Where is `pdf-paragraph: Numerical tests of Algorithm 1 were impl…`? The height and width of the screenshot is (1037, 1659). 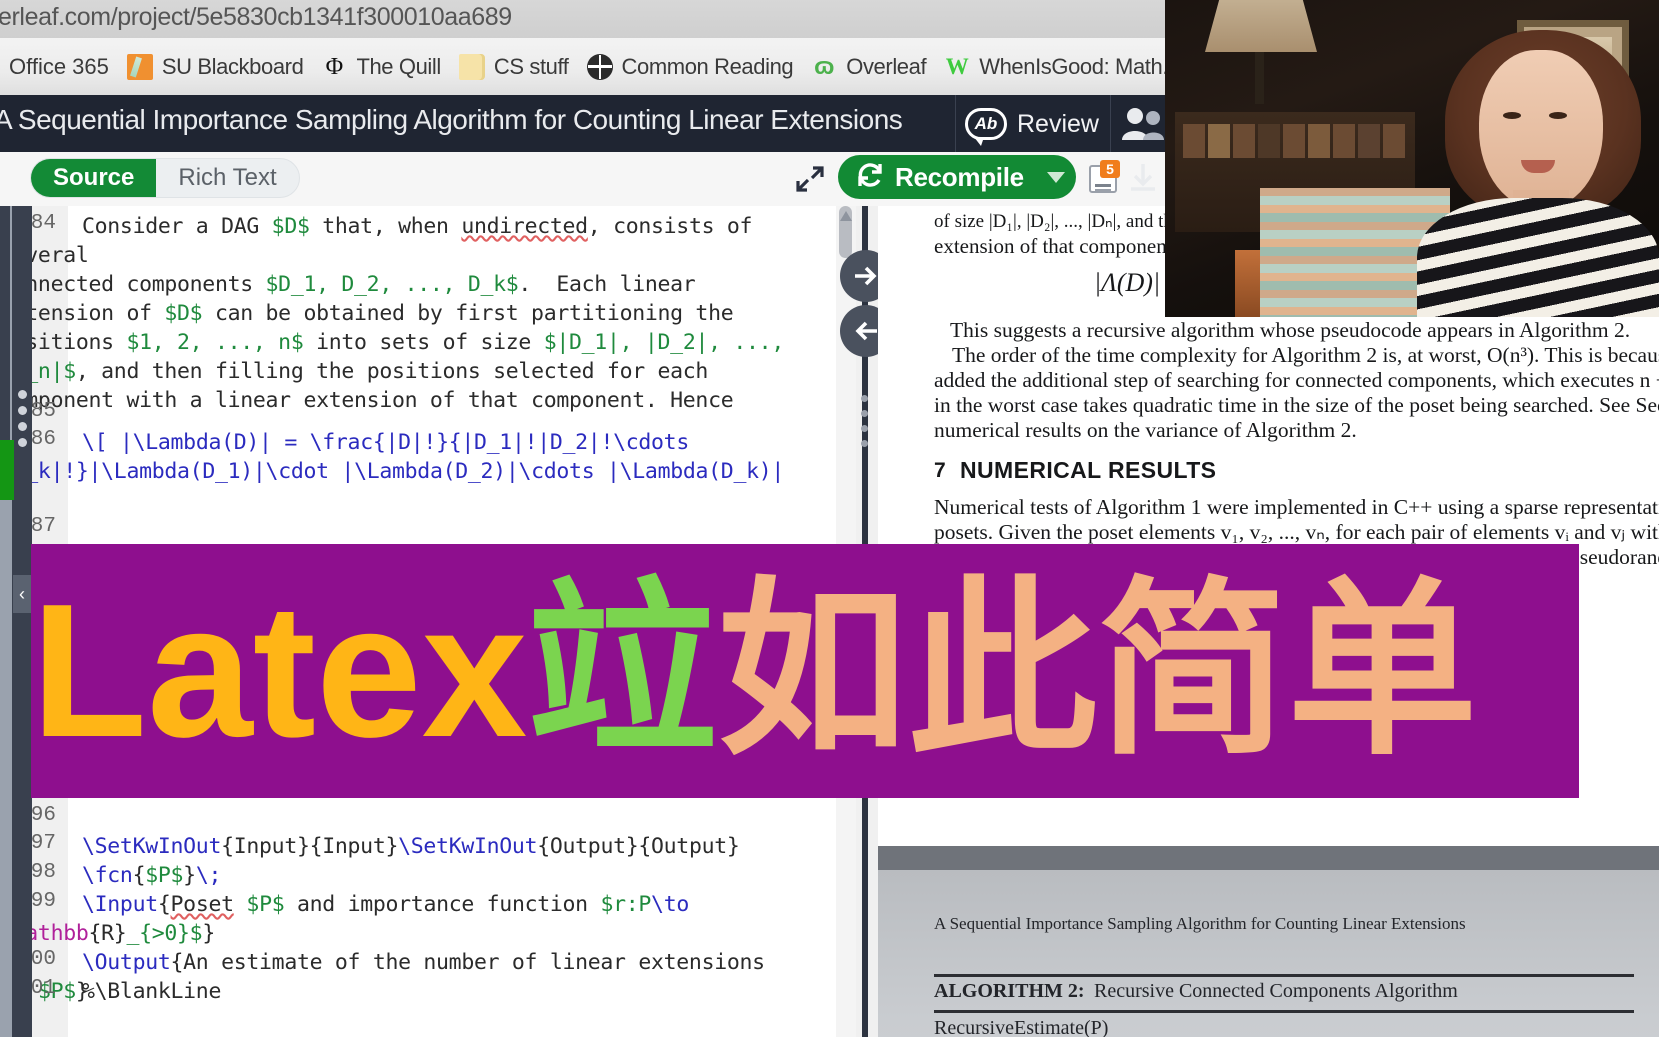
pdf-paragraph: Numerical tests of Algorithm 1 were impl… is located at coordinates (1296, 507).